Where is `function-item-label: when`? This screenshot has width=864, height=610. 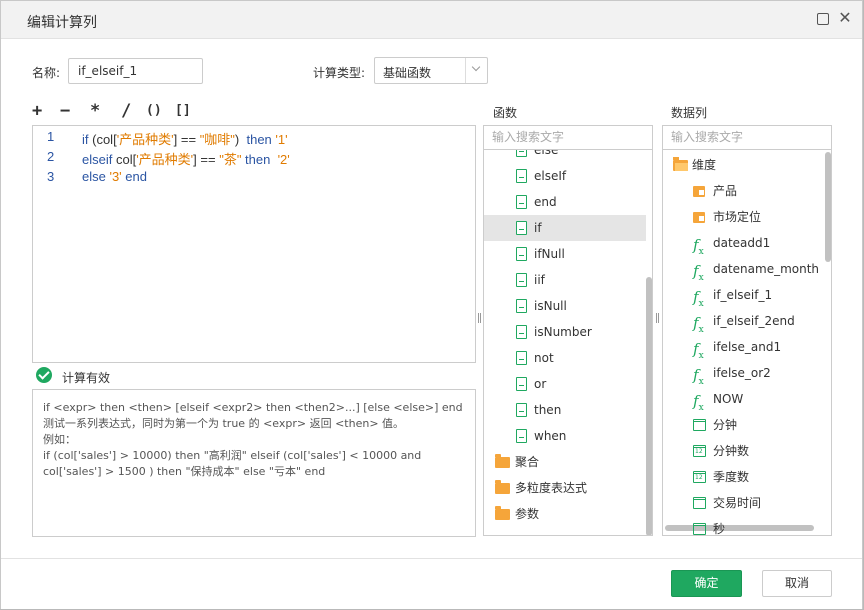
function-item-label: when is located at coordinates (550, 436).